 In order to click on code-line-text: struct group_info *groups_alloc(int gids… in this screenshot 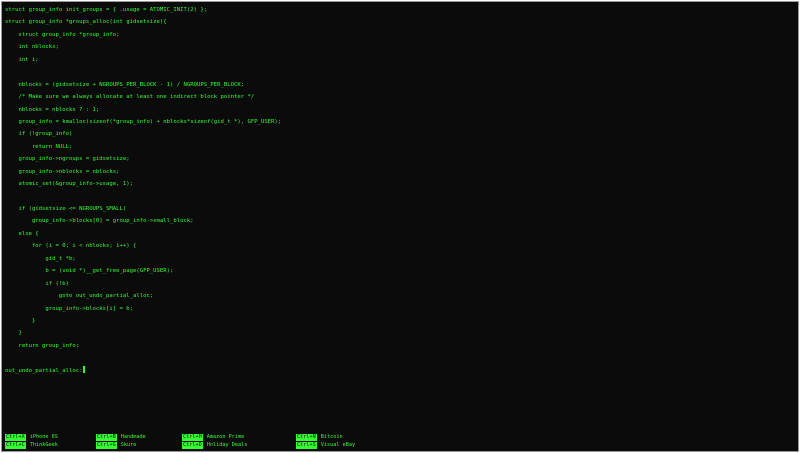, I will do `click(86, 22)`.